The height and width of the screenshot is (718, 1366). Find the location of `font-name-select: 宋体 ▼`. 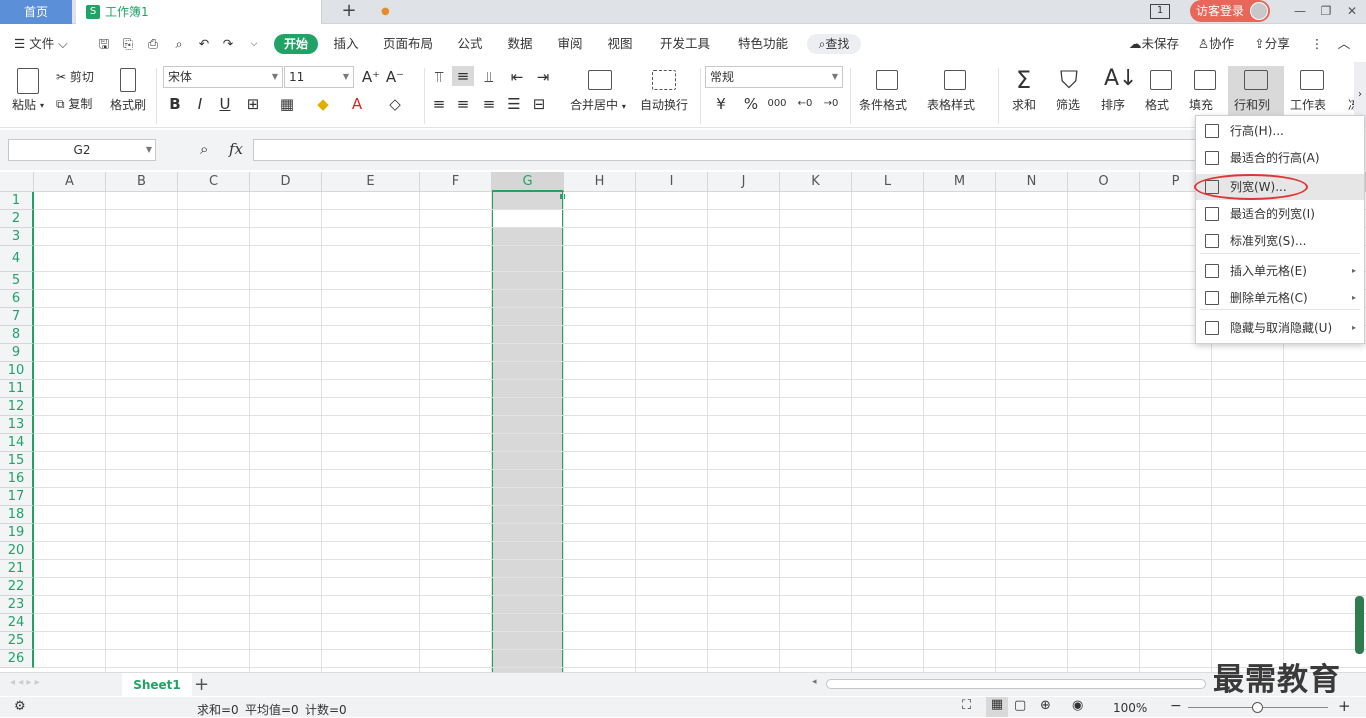

font-name-select: 宋体 ▼ is located at coordinates (223, 77).